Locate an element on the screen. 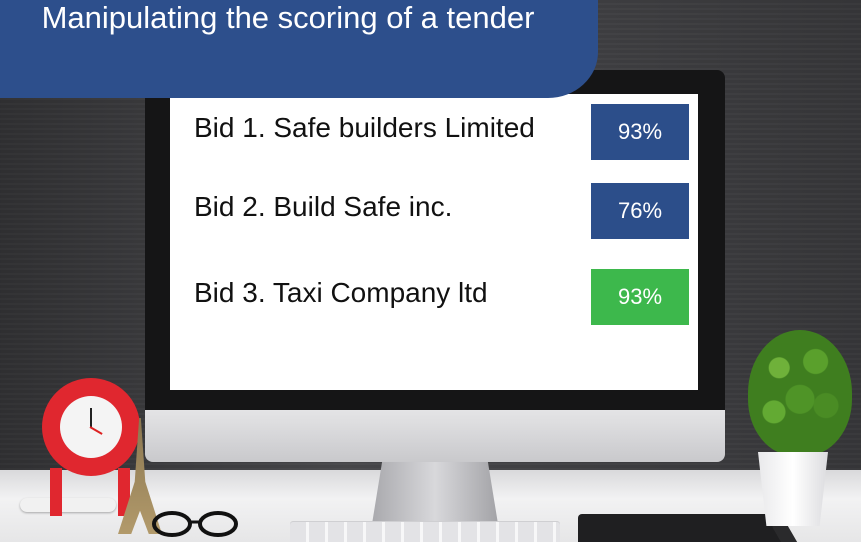 The height and width of the screenshot is (542, 861). bid-row-3: Bid 3. Taxi Company ltd 93% is located at coordinates (434, 297).